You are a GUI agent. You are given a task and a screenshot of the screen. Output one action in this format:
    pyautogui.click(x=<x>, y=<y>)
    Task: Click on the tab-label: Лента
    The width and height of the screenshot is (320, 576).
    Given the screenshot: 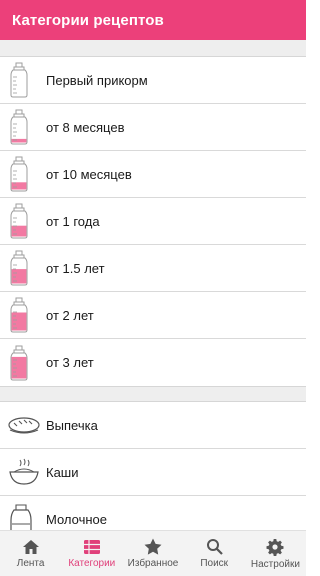 What is the action you would take?
    pyautogui.click(x=30, y=563)
    